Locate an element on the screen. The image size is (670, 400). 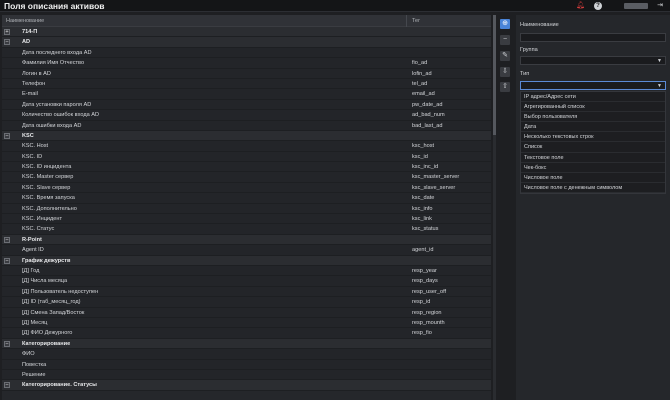
group-select: ▼ is located at coordinates (593, 60).